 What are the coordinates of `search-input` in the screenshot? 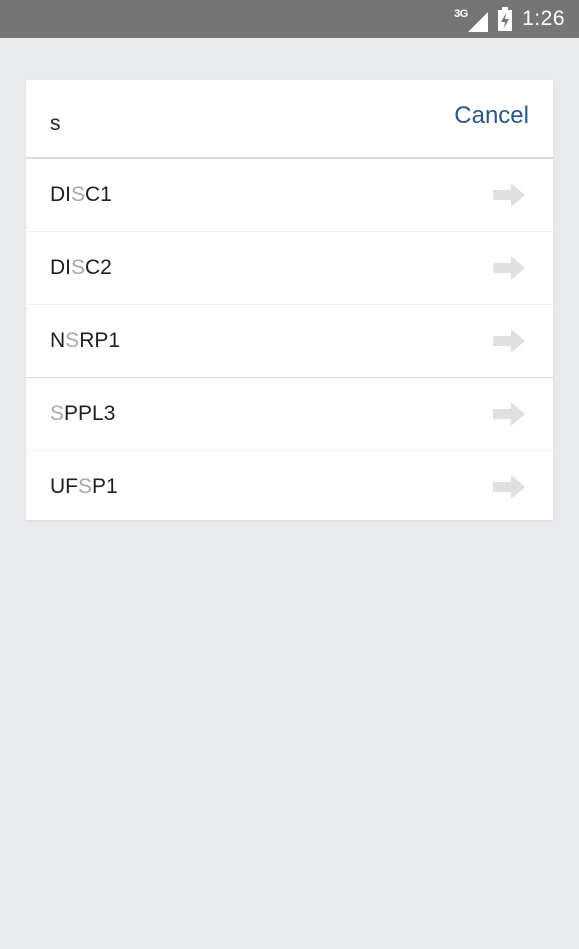 It's located at (240, 124).